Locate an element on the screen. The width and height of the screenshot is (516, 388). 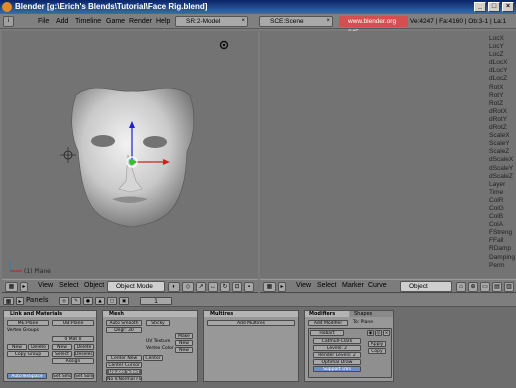
maximize-button: □ is located at coordinates (494, 7).